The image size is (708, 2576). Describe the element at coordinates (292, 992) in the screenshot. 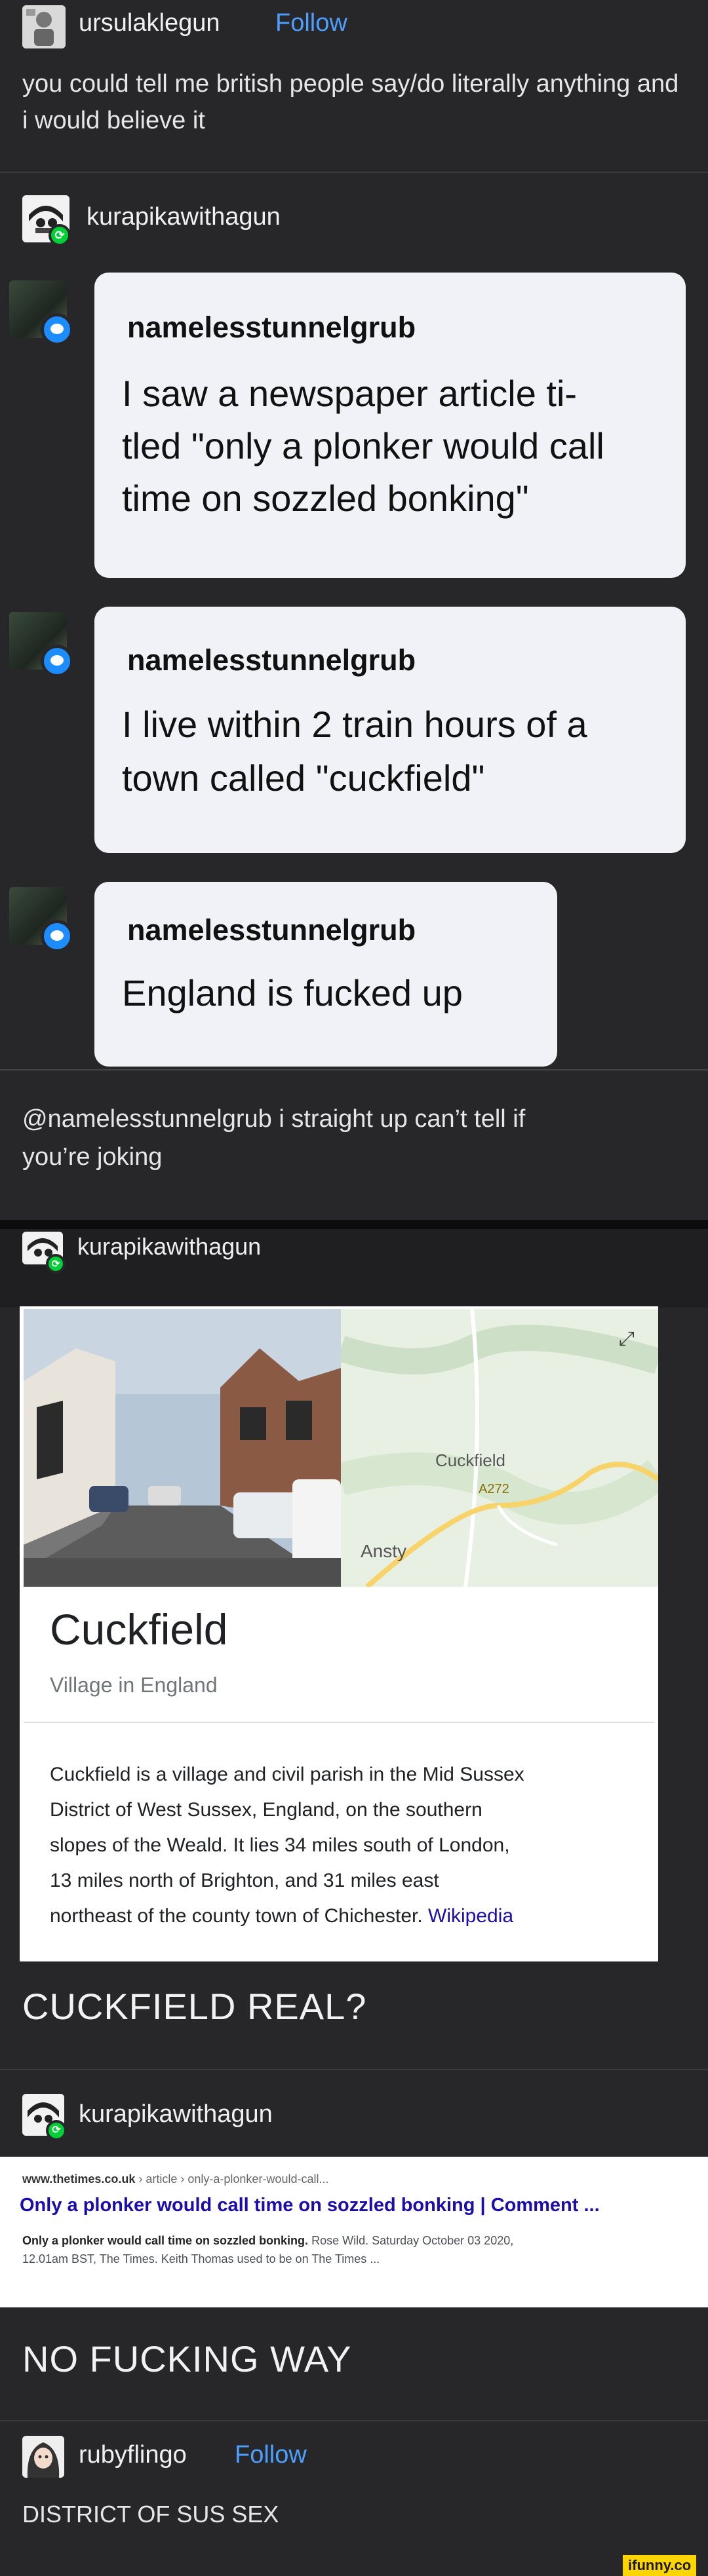

I see `bubble-line: England is fucked up` at that location.